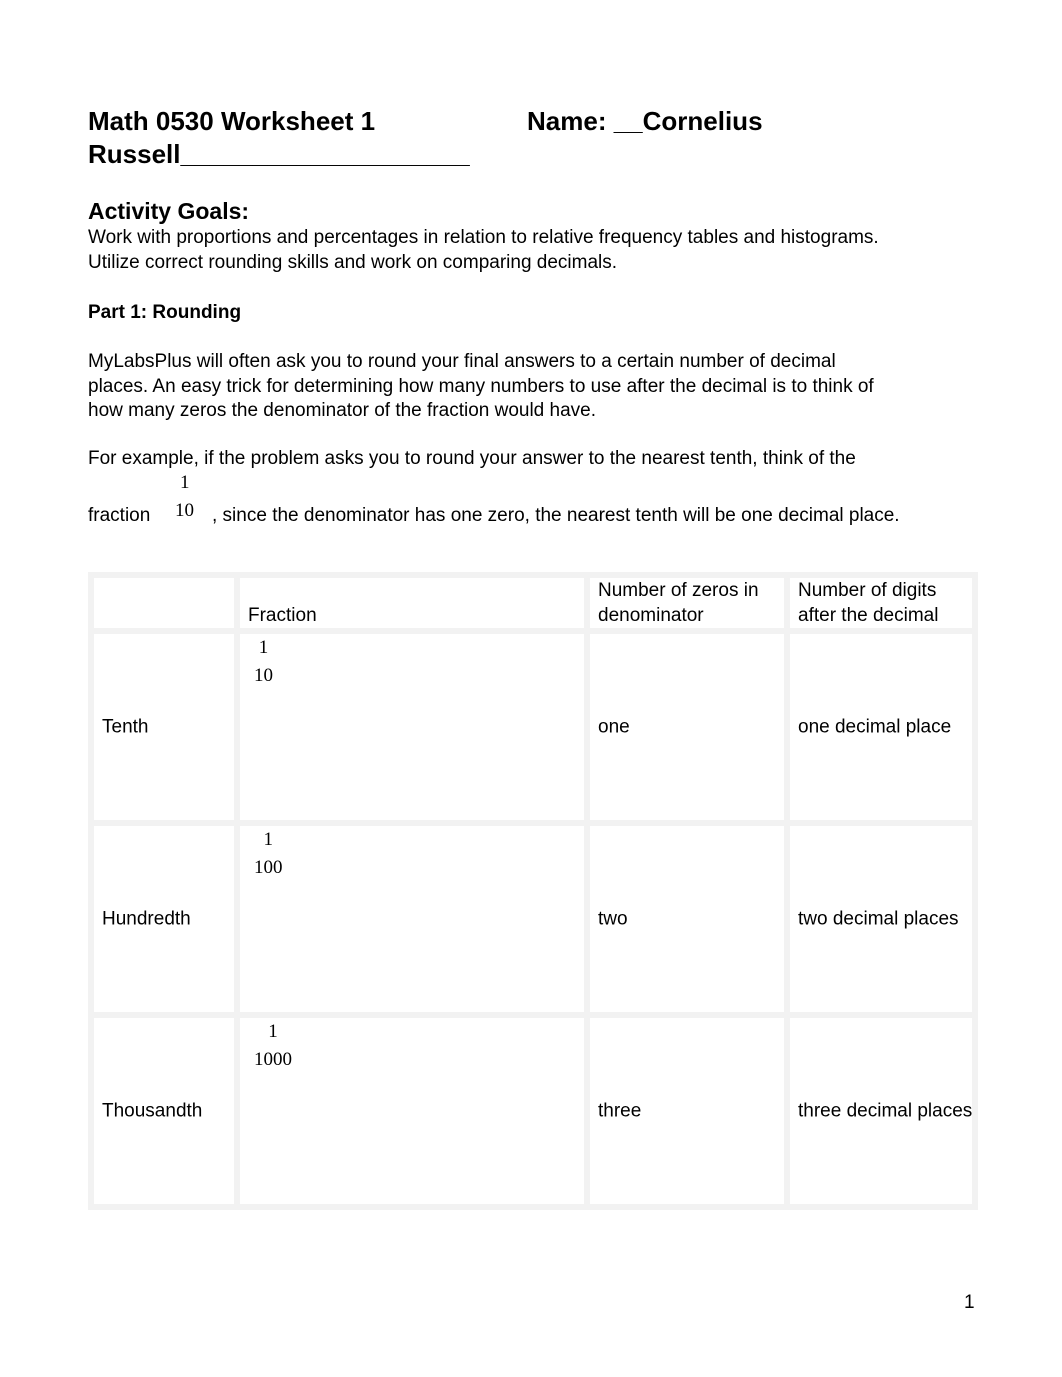 This screenshot has height=1377, width=1062. I want to click on row-digits: one decimal place, so click(881, 727).